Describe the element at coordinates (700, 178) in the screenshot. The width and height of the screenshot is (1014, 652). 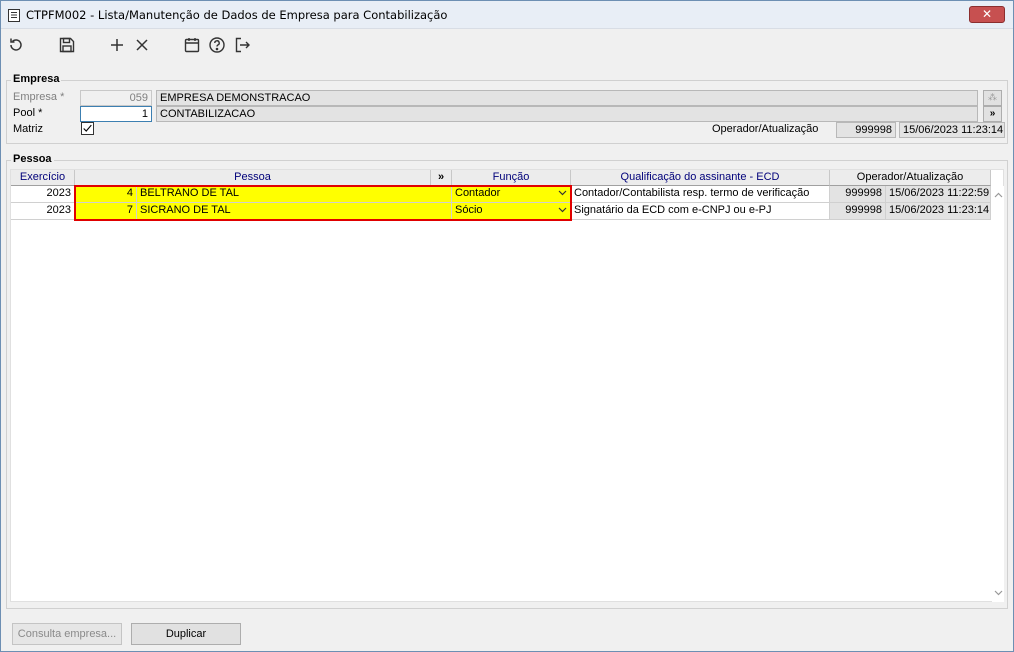
I see `col-qualificacao: Qualificação do assinante - ECD` at that location.